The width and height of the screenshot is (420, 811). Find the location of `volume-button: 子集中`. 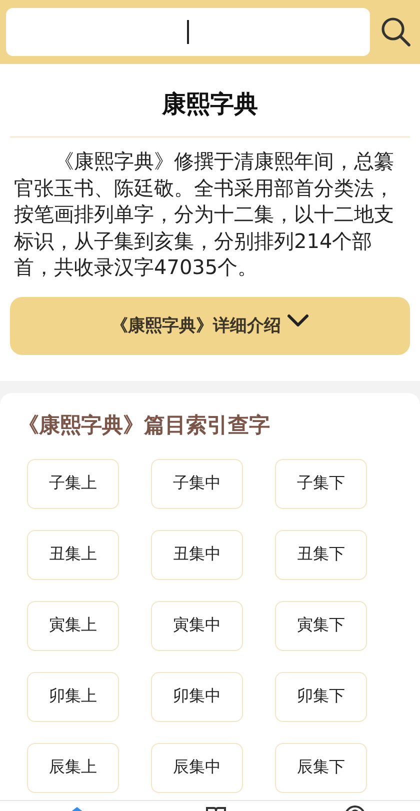

volume-button: 子集中 is located at coordinates (197, 483).